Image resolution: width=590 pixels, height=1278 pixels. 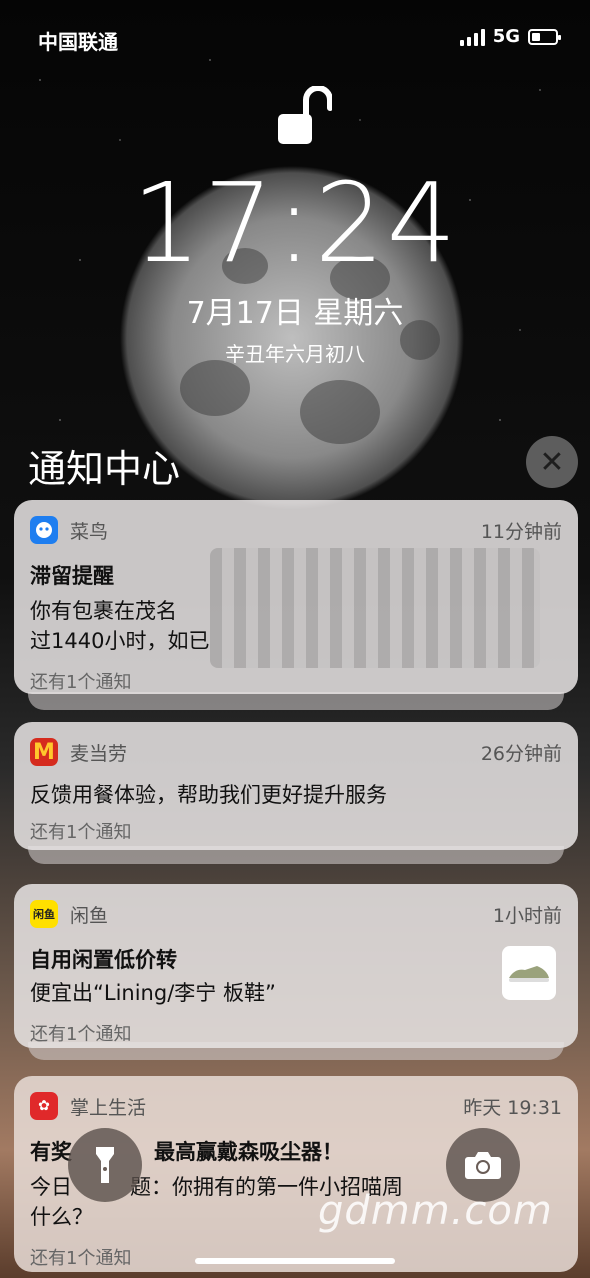 I want to click on app-name: 麦当劳, so click(x=99, y=753).